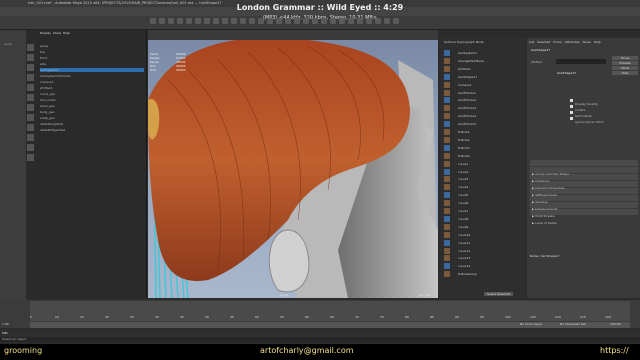  What do you see at coordinates (484, 218) in the screenshot?
I see `node-item: curve8` at bounding box center [484, 218].